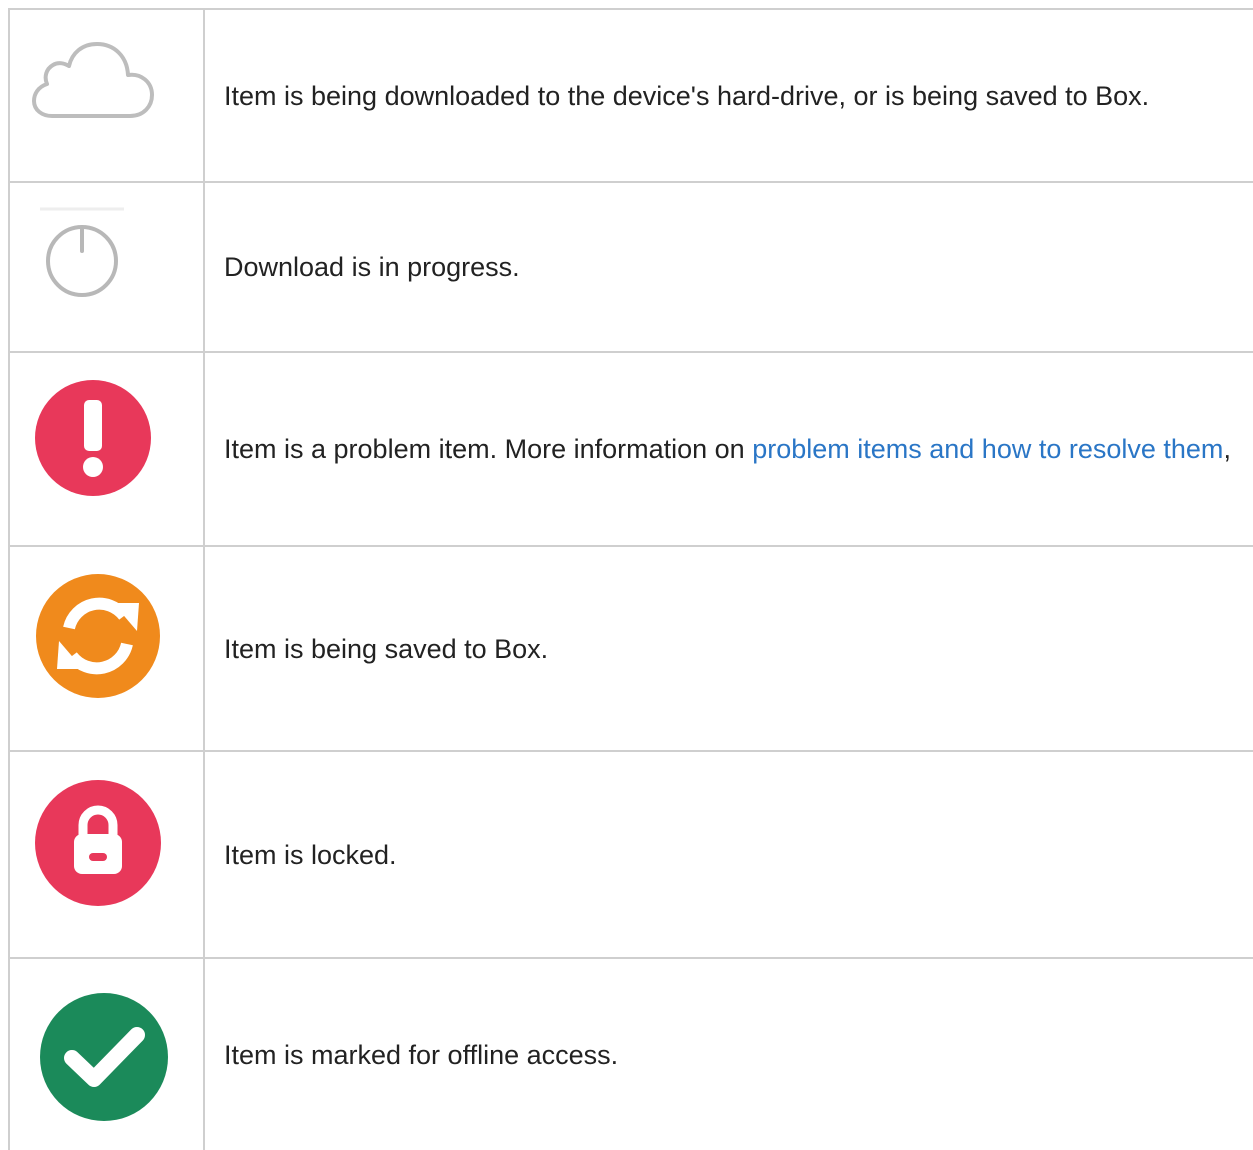 The image size is (1253, 1150). I want to click on row-description: Item is marked for offline access., so click(421, 1054).